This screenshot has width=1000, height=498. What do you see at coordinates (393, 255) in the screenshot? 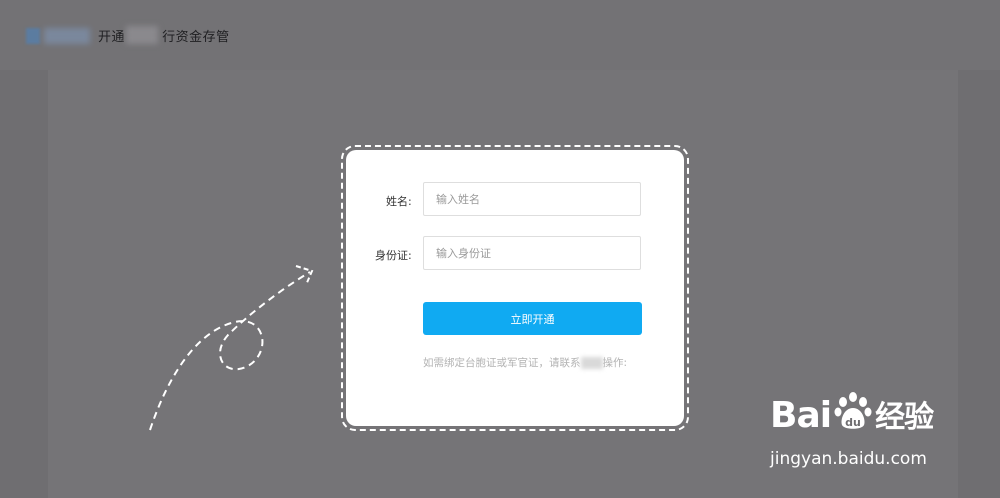
I see `id-card-label: 身份证:` at bounding box center [393, 255].